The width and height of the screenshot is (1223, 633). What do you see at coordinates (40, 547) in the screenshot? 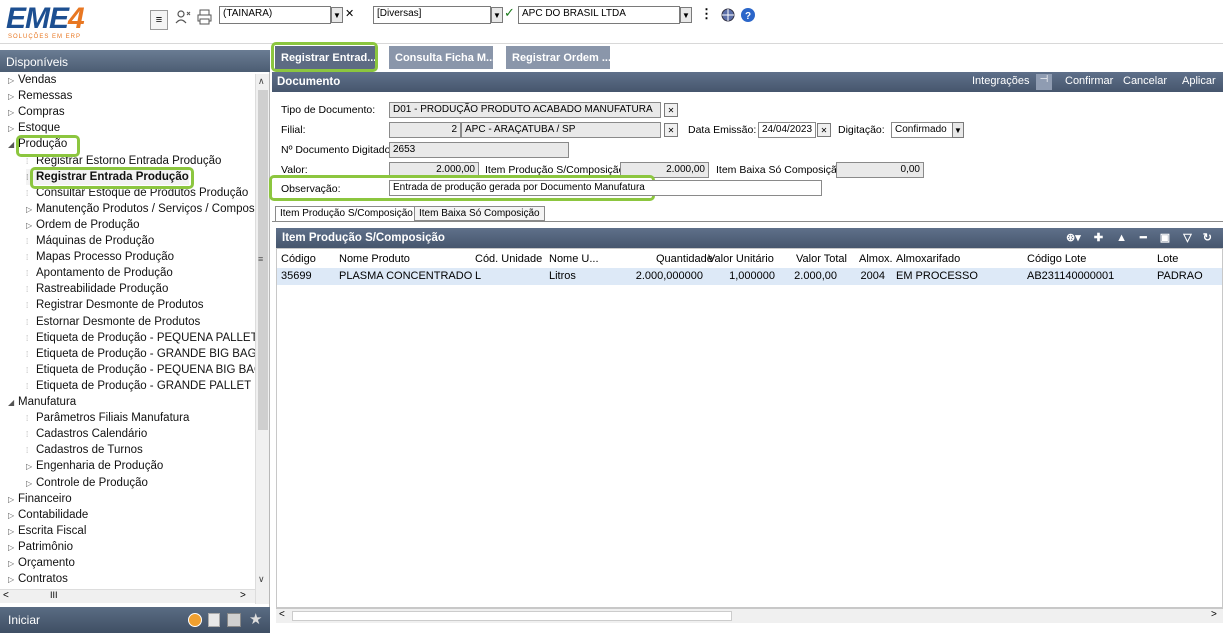
I see `sidebar-item-patrimonio: ▷ Patrimônio` at bounding box center [40, 547].